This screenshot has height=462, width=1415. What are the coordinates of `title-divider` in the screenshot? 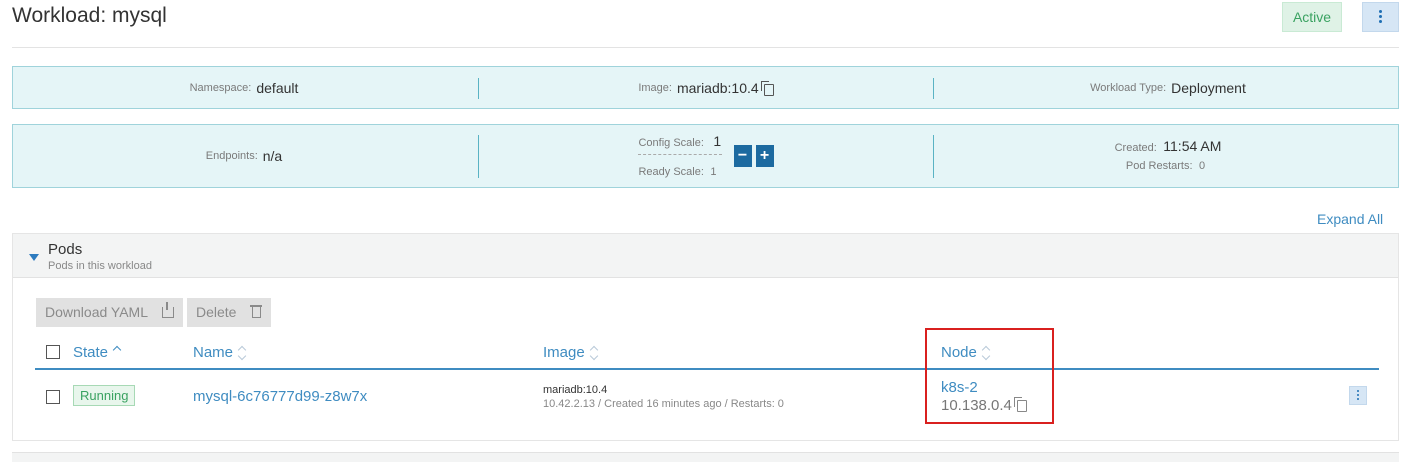 It's located at (705, 47).